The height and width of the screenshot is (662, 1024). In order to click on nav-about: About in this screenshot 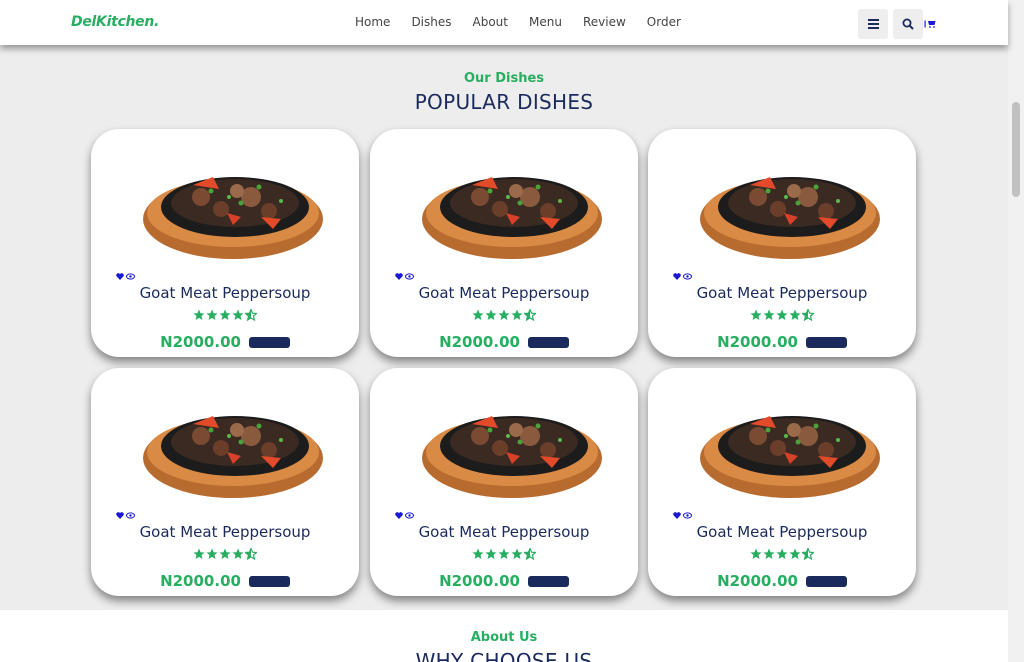, I will do `click(490, 22)`.